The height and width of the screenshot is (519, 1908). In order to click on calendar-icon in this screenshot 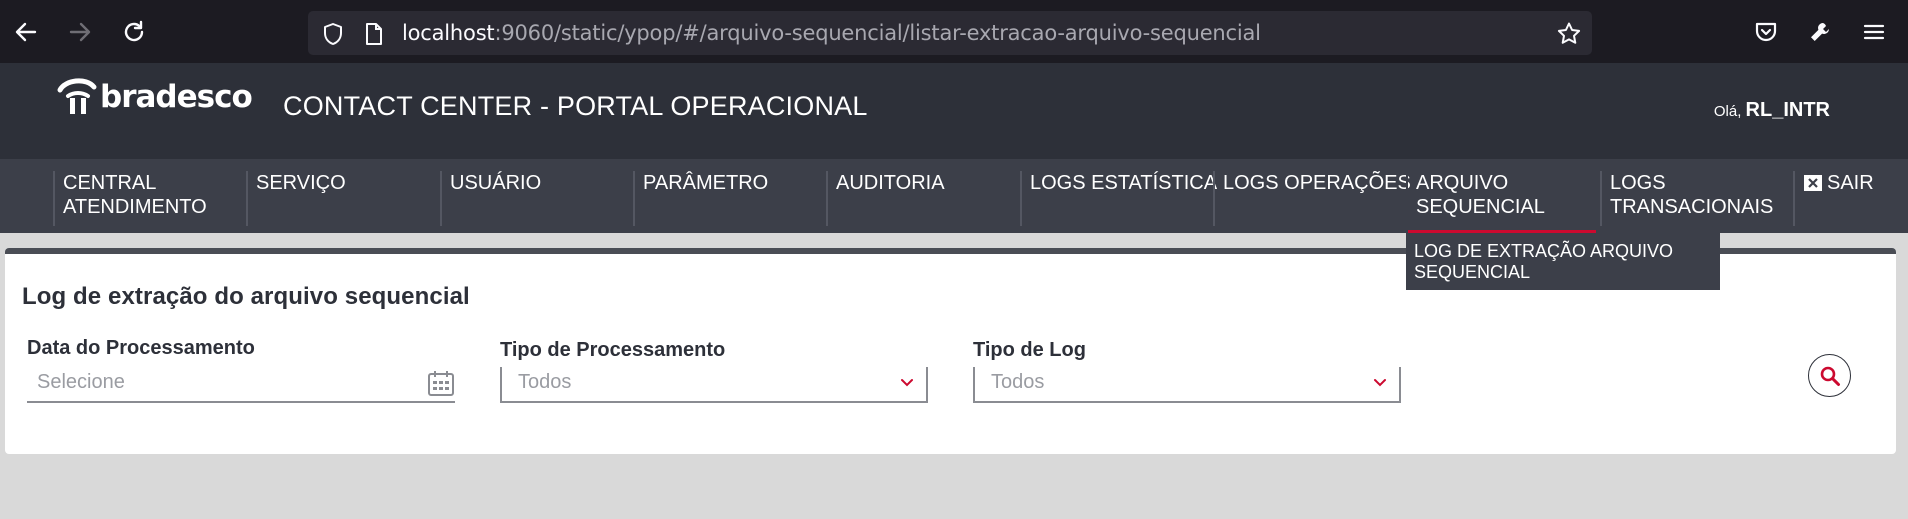, I will do `click(441, 383)`.